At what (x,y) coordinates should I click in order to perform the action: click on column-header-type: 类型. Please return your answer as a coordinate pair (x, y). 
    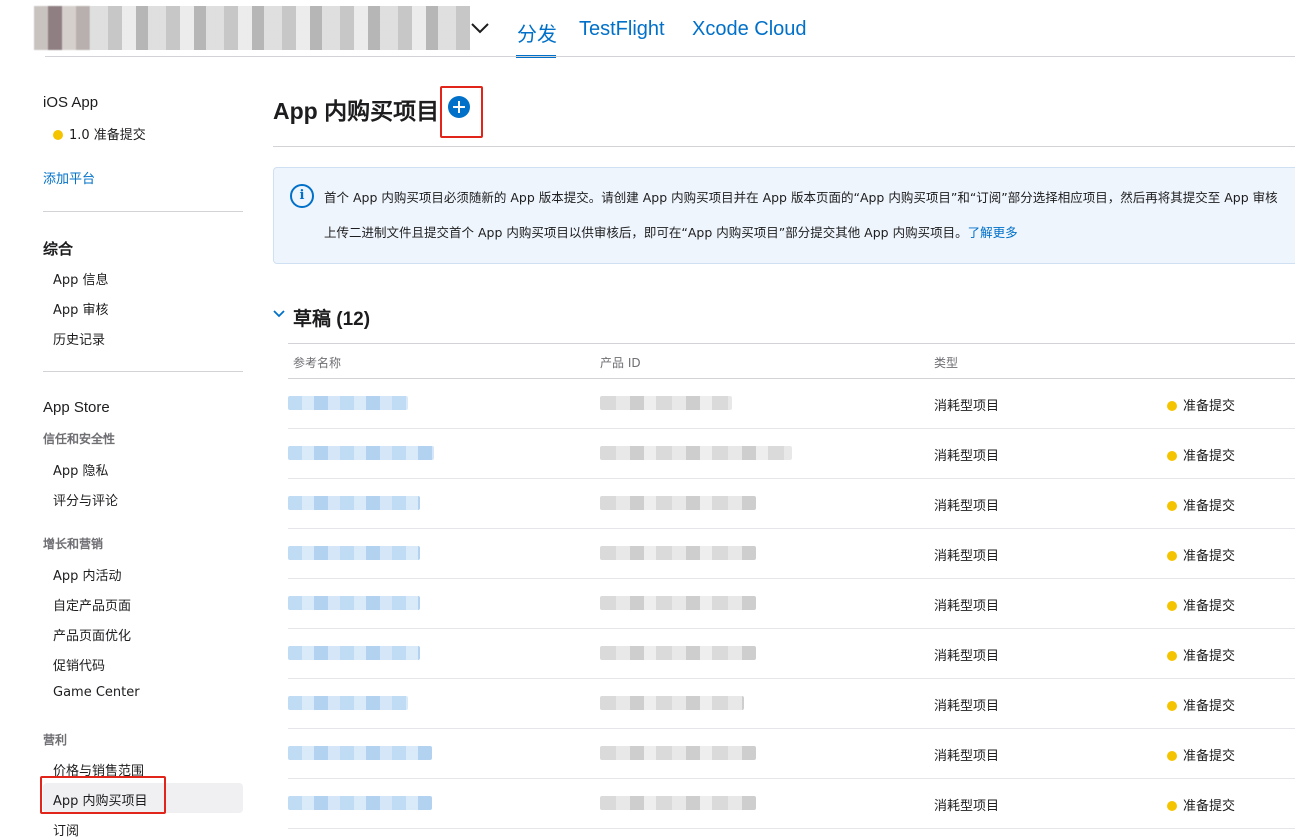
    Looking at the image, I should click on (946, 362).